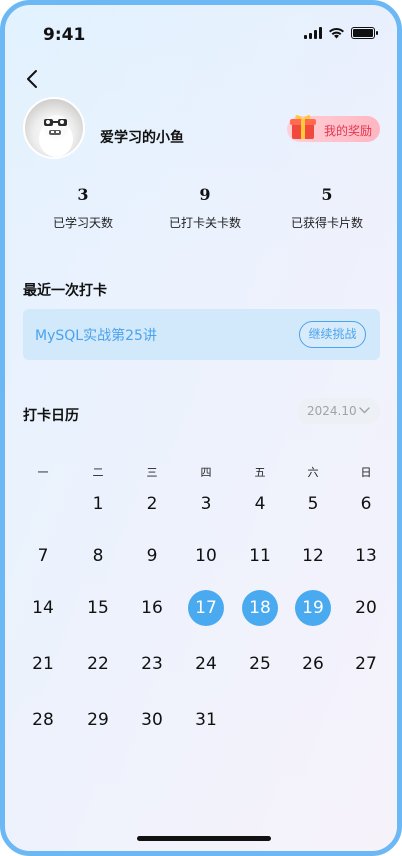 The height and width of the screenshot is (856, 402). What do you see at coordinates (313, 33) in the screenshot?
I see `signal-icon` at bounding box center [313, 33].